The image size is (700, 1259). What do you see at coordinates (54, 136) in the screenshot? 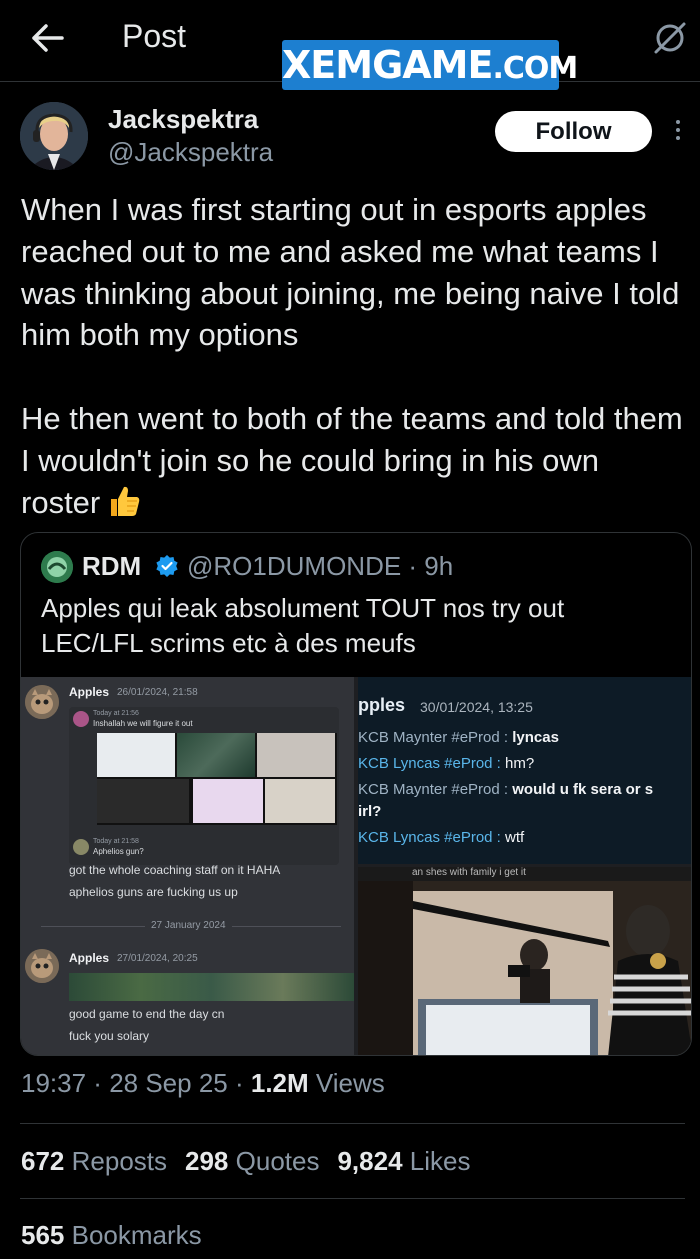
I see `author-avatar` at bounding box center [54, 136].